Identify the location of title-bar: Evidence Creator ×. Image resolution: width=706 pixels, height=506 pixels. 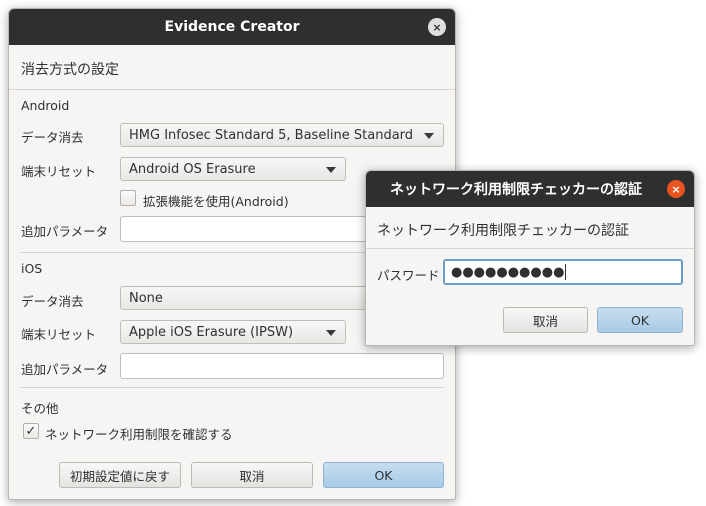
(232, 27).